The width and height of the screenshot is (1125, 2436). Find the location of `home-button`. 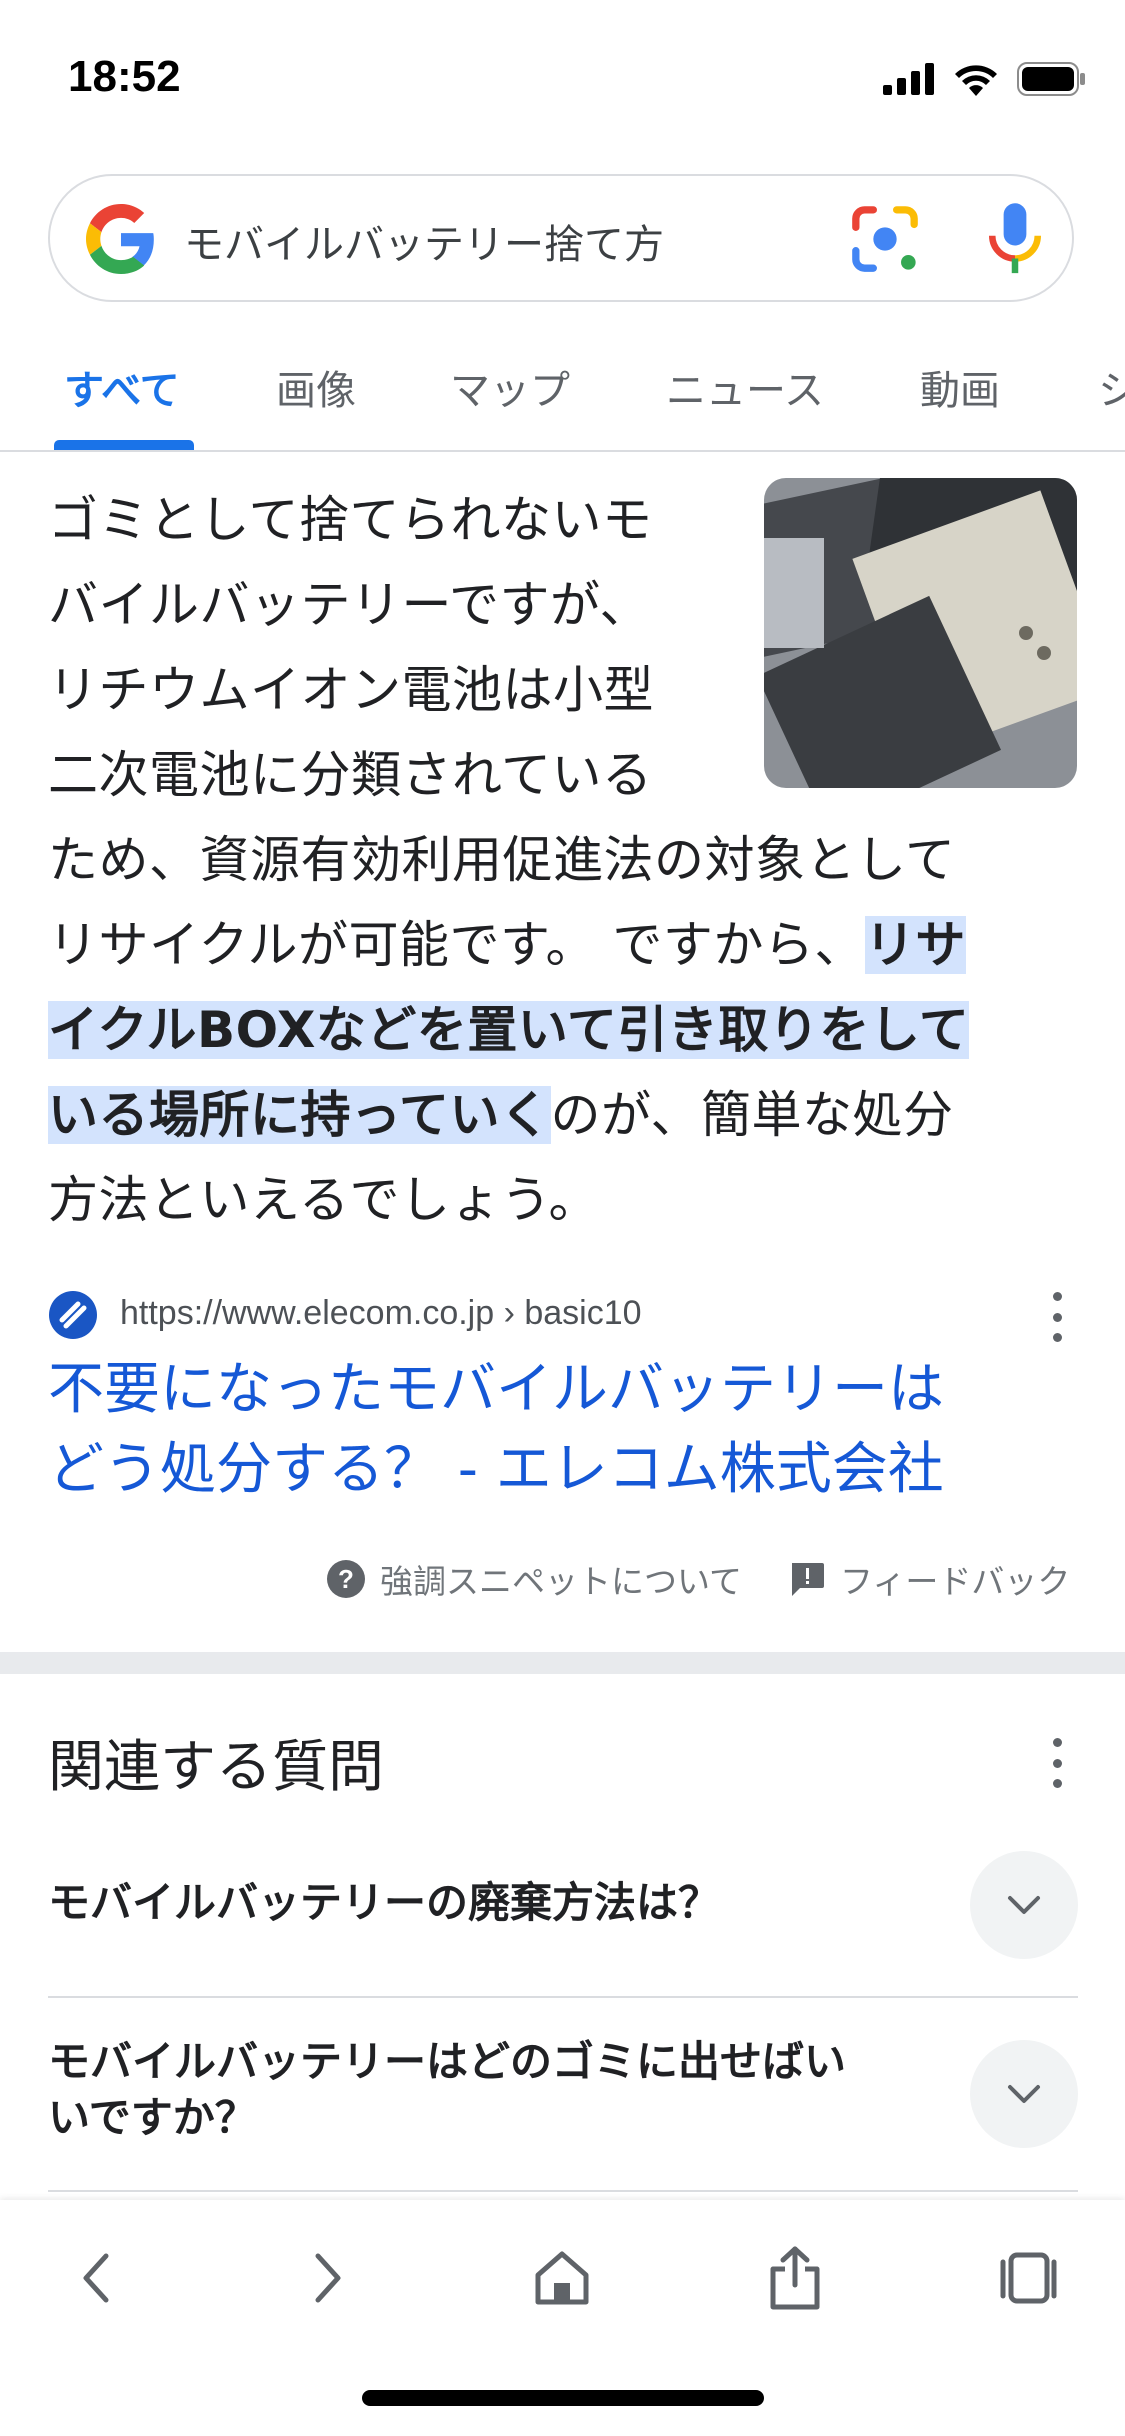

home-button is located at coordinates (562, 2278).